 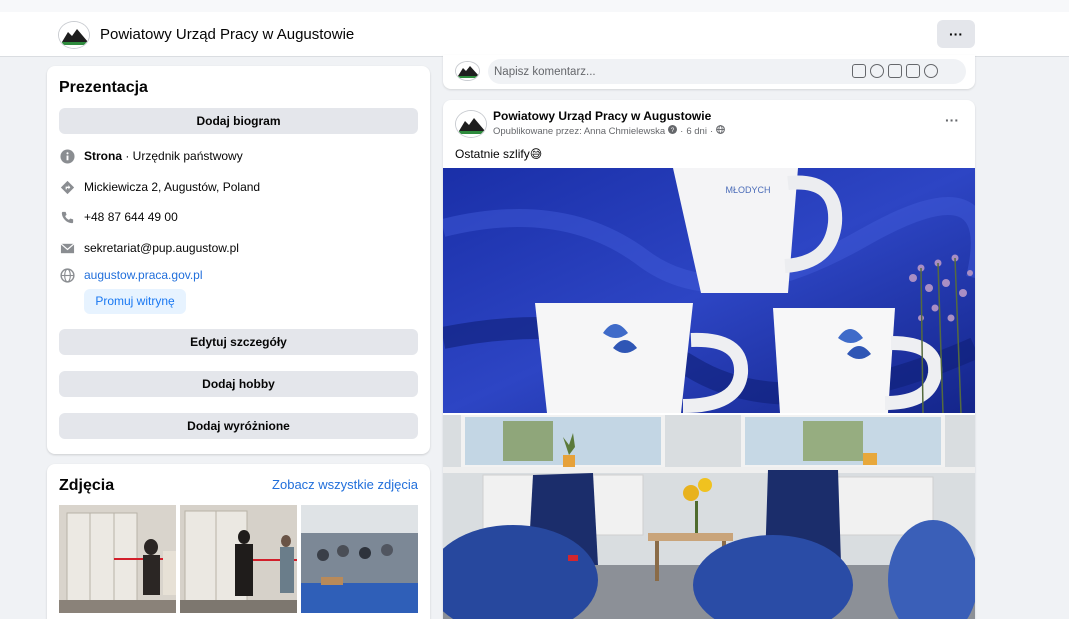 What do you see at coordinates (67, 248) in the screenshot?
I see `envelope-icon` at bounding box center [67, 248].